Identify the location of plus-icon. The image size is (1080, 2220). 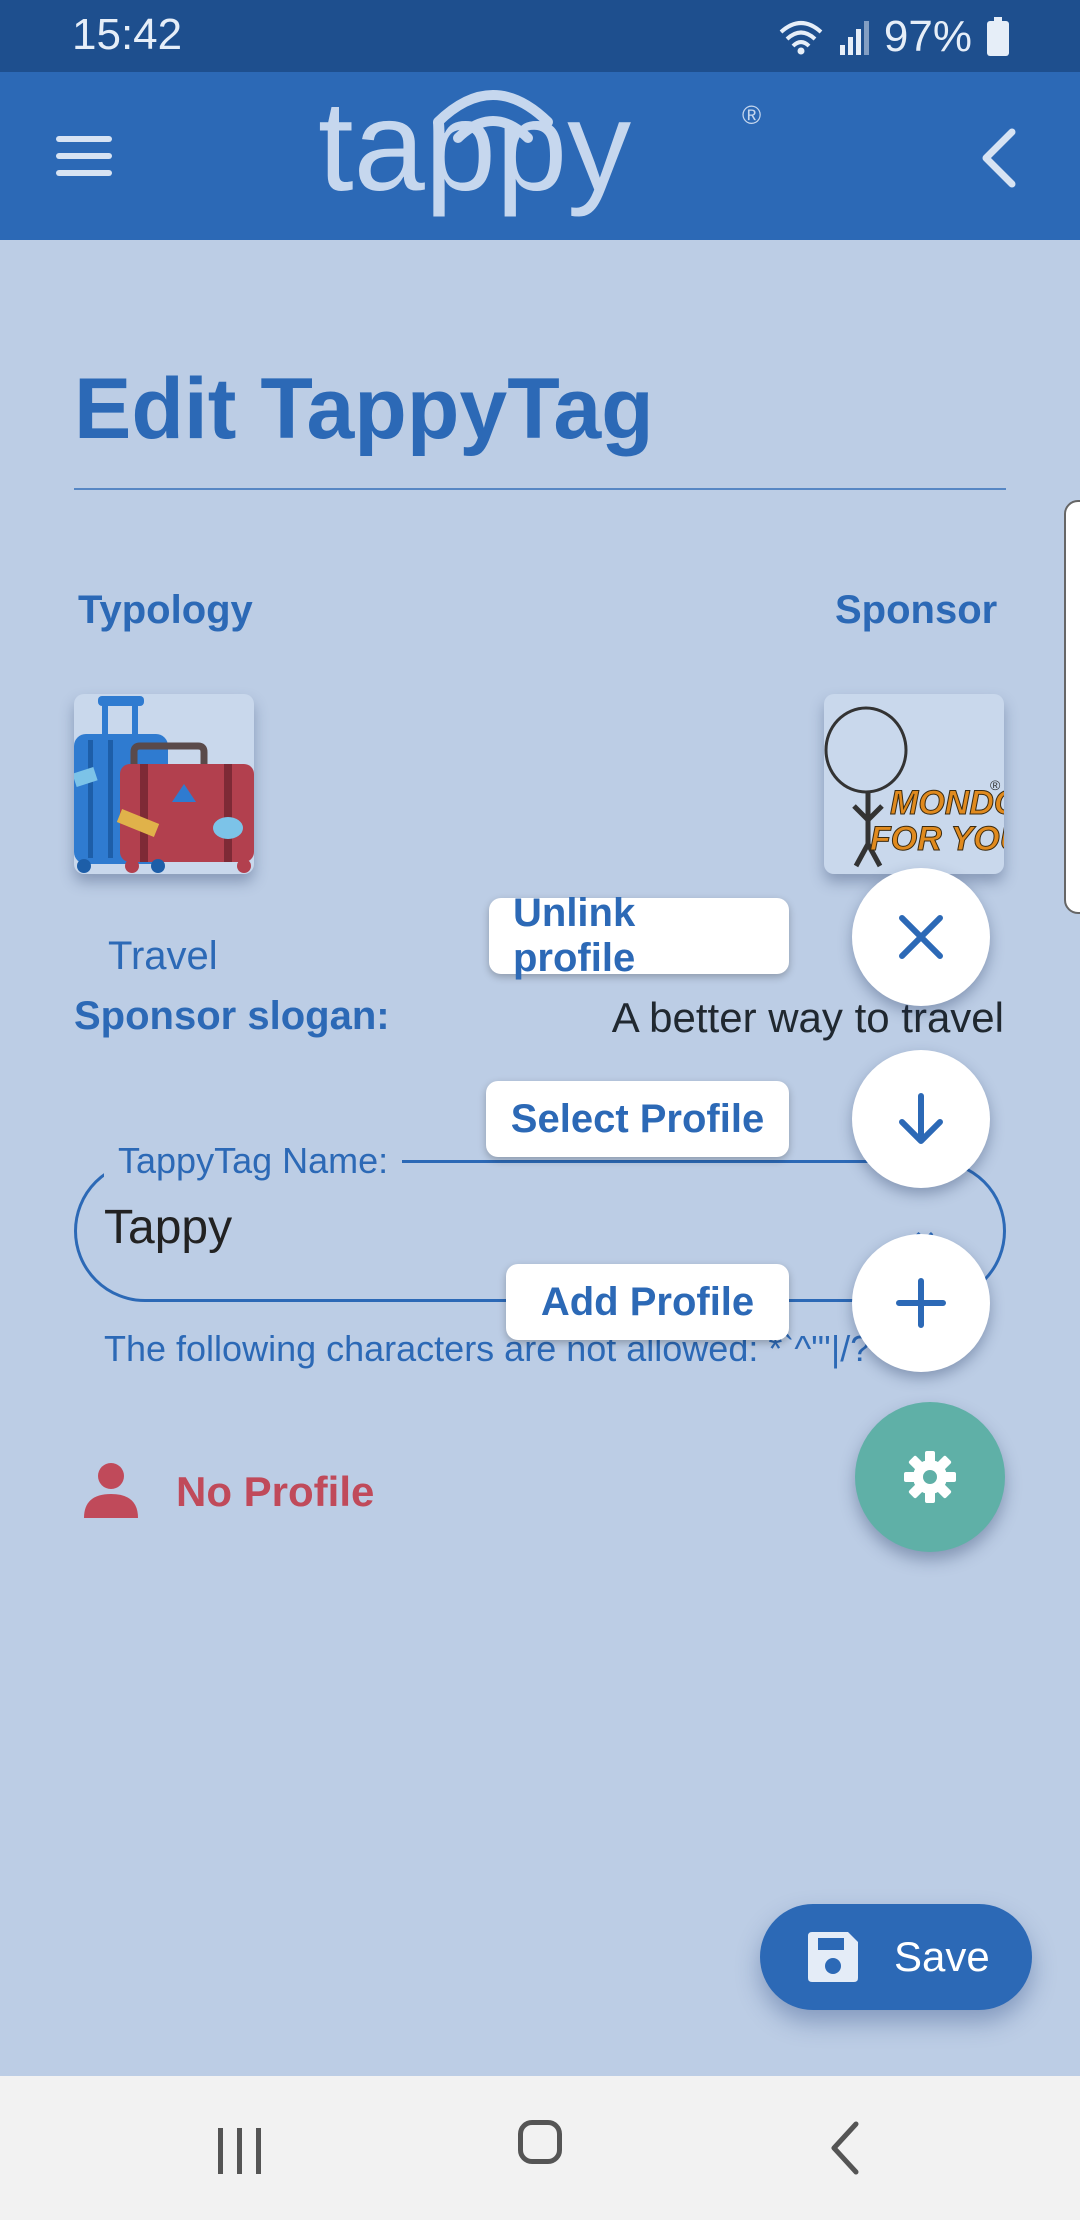
(921, 1303).